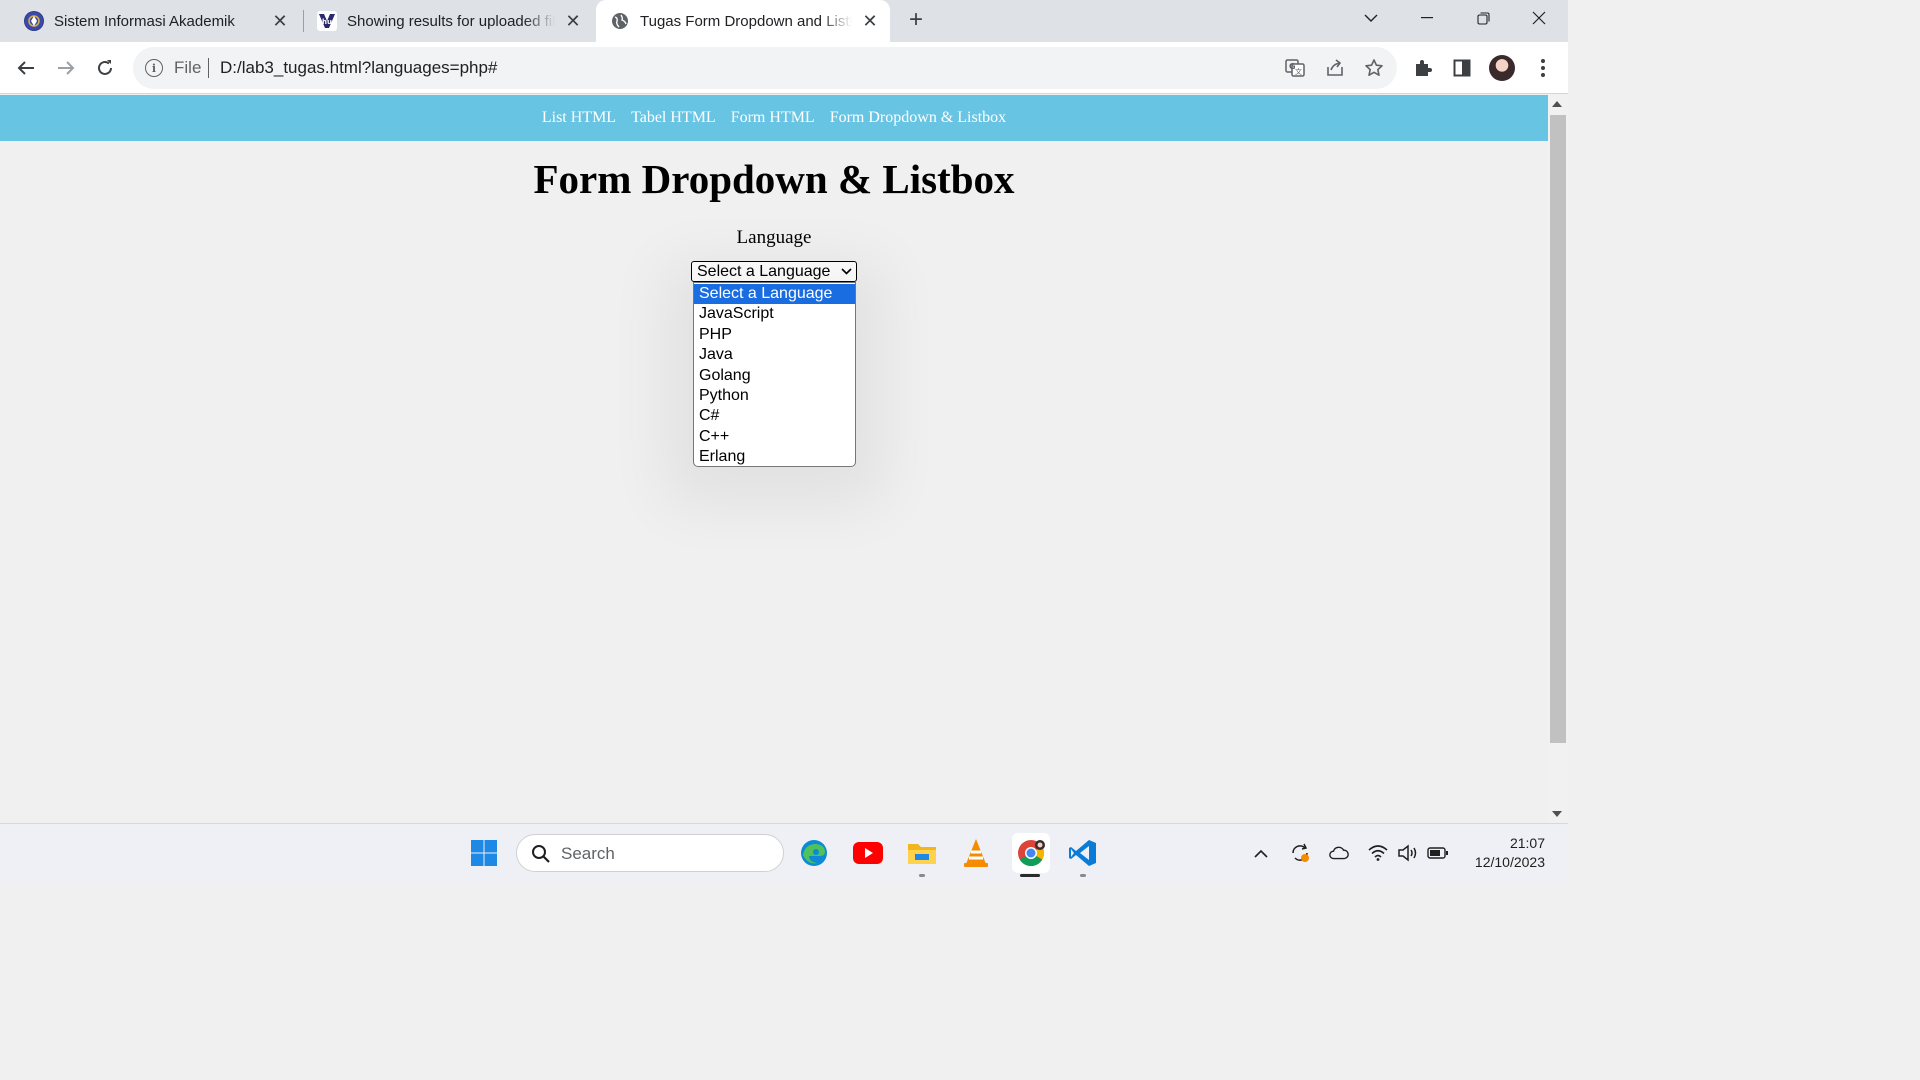 The width and height of the screenshot is (1920, 1080). What do you see at coordinates (1509, 862) in the screenshot?
I see `clock-date: 12/10/2023` at bounding box center [1509, 862].